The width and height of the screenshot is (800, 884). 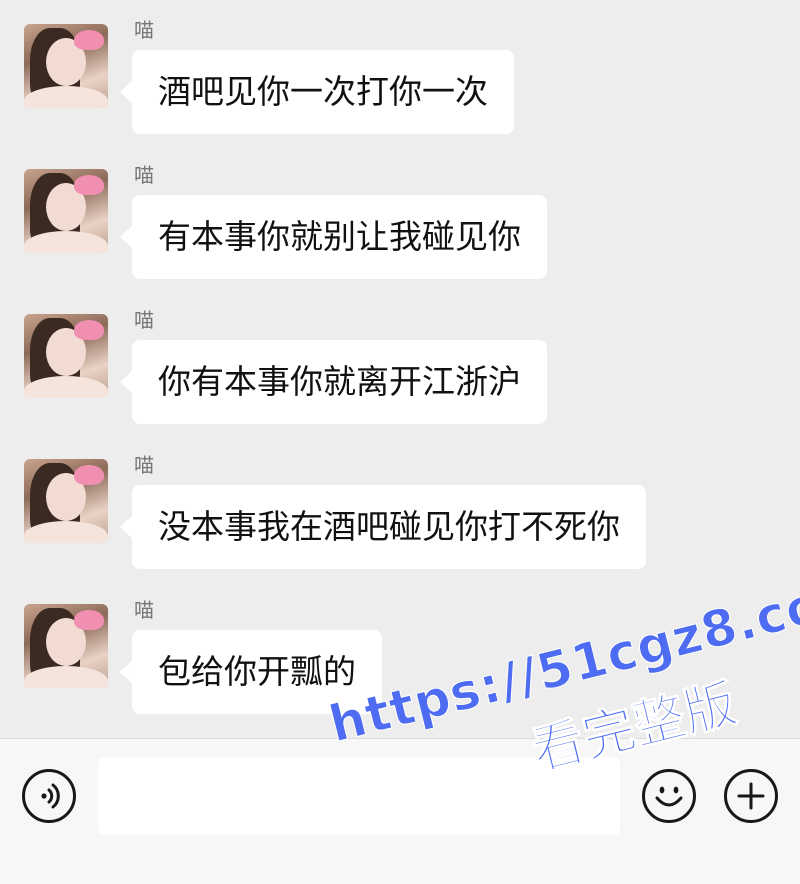 I want to click on voice-icon, so click(x=50, y=796).